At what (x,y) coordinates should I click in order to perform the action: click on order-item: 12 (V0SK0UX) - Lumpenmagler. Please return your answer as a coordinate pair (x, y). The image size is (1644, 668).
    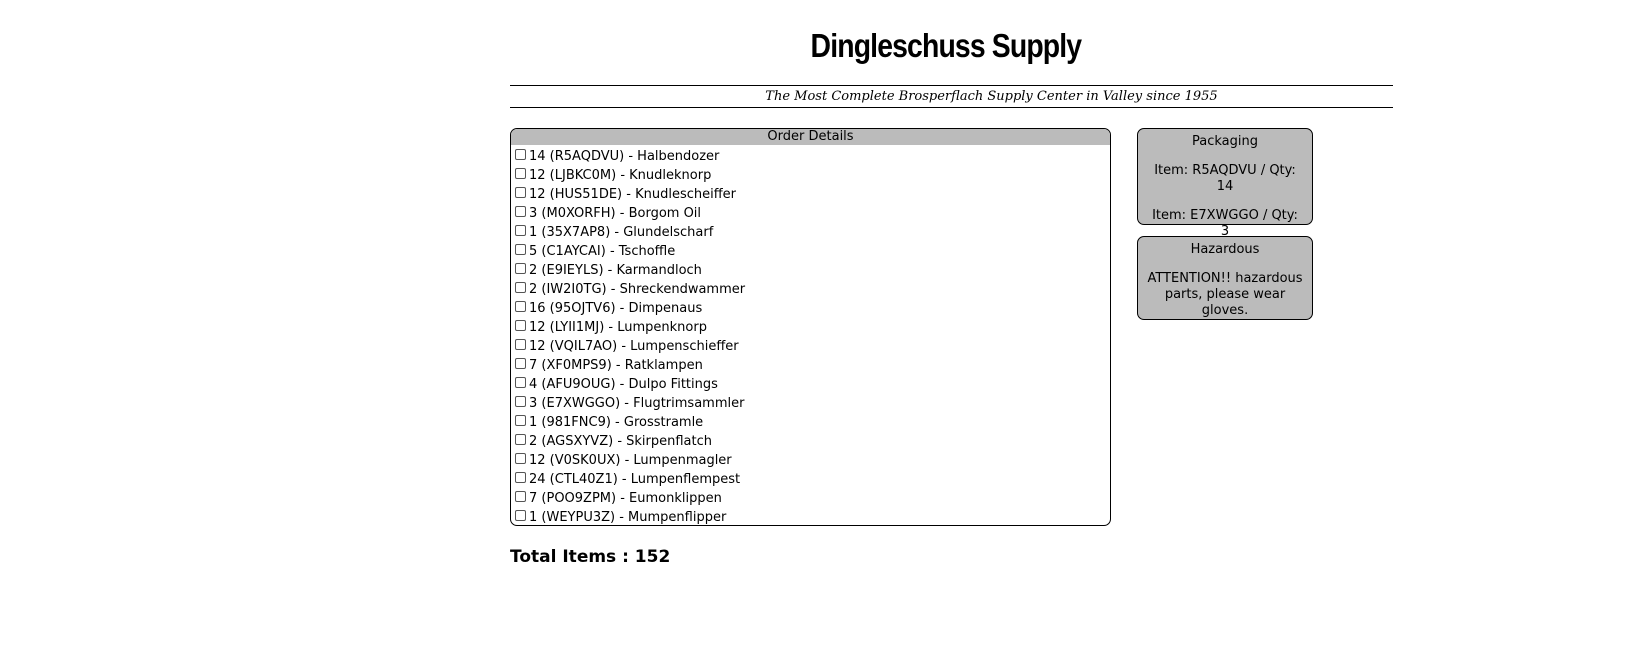
    Looking at the image, I should click on (812, 460).